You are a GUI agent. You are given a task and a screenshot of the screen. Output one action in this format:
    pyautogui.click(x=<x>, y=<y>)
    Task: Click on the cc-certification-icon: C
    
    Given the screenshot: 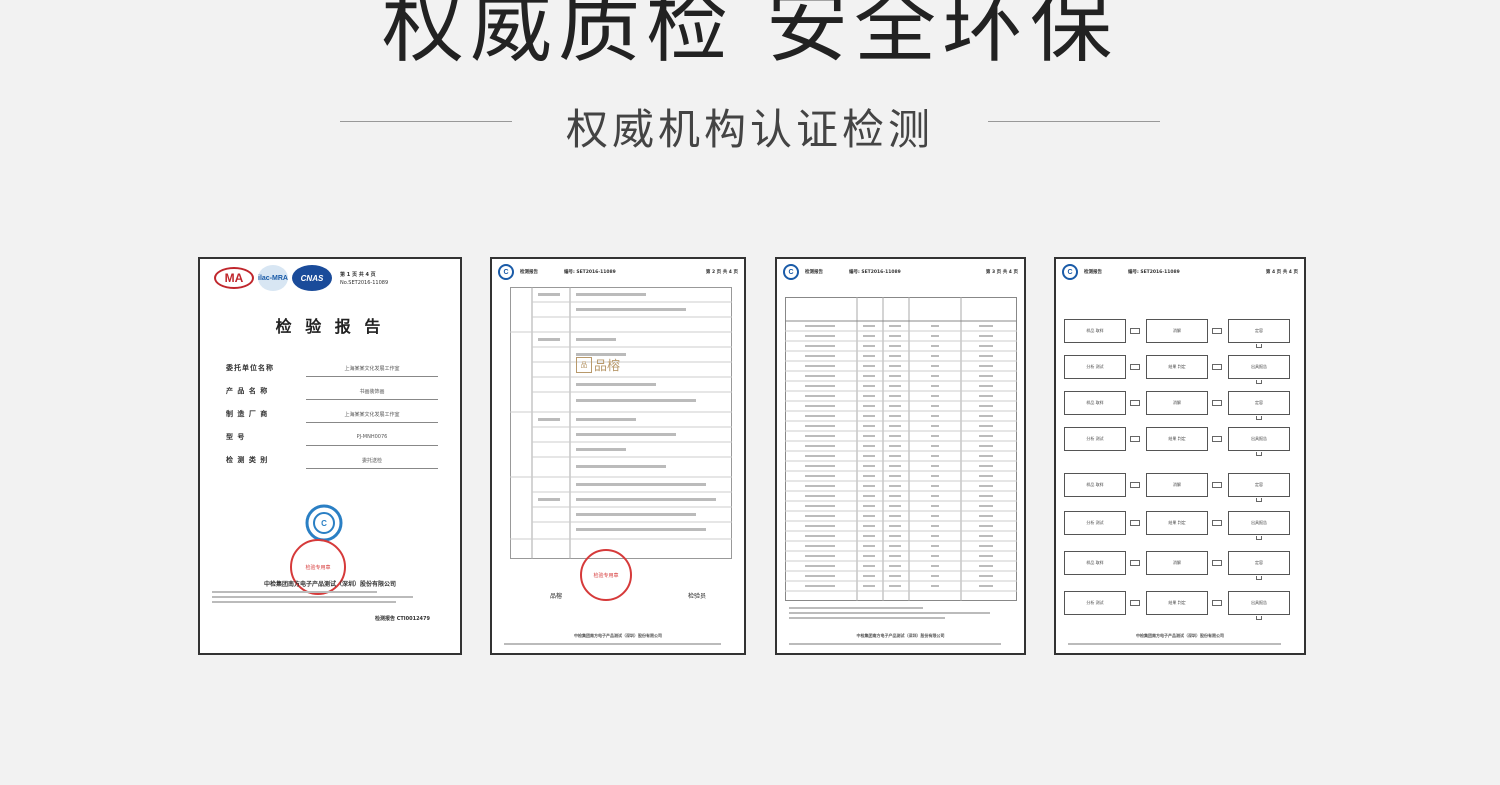 What is the action you would take?
    pyautogui.click(x=324, y=523)
    